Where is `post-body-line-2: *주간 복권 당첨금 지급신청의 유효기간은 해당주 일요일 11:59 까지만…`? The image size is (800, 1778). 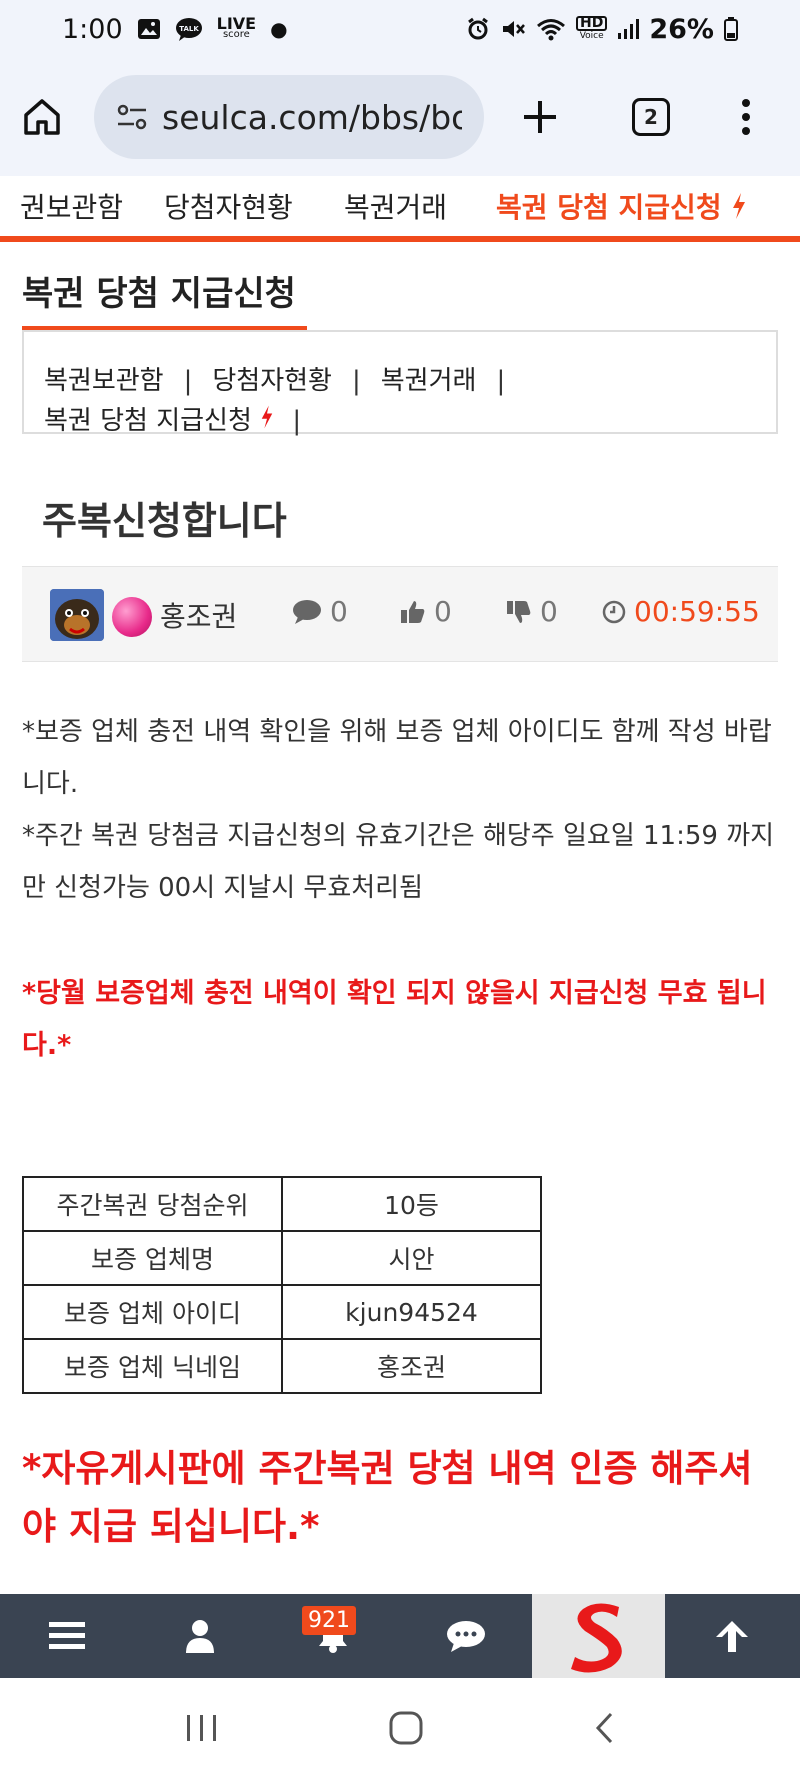 post-body-line-2: *주간 복권 당첨금 지급신청의 유효기간은 해당주 일요일 11:59 까지만… is located at coordinates (398, 862).